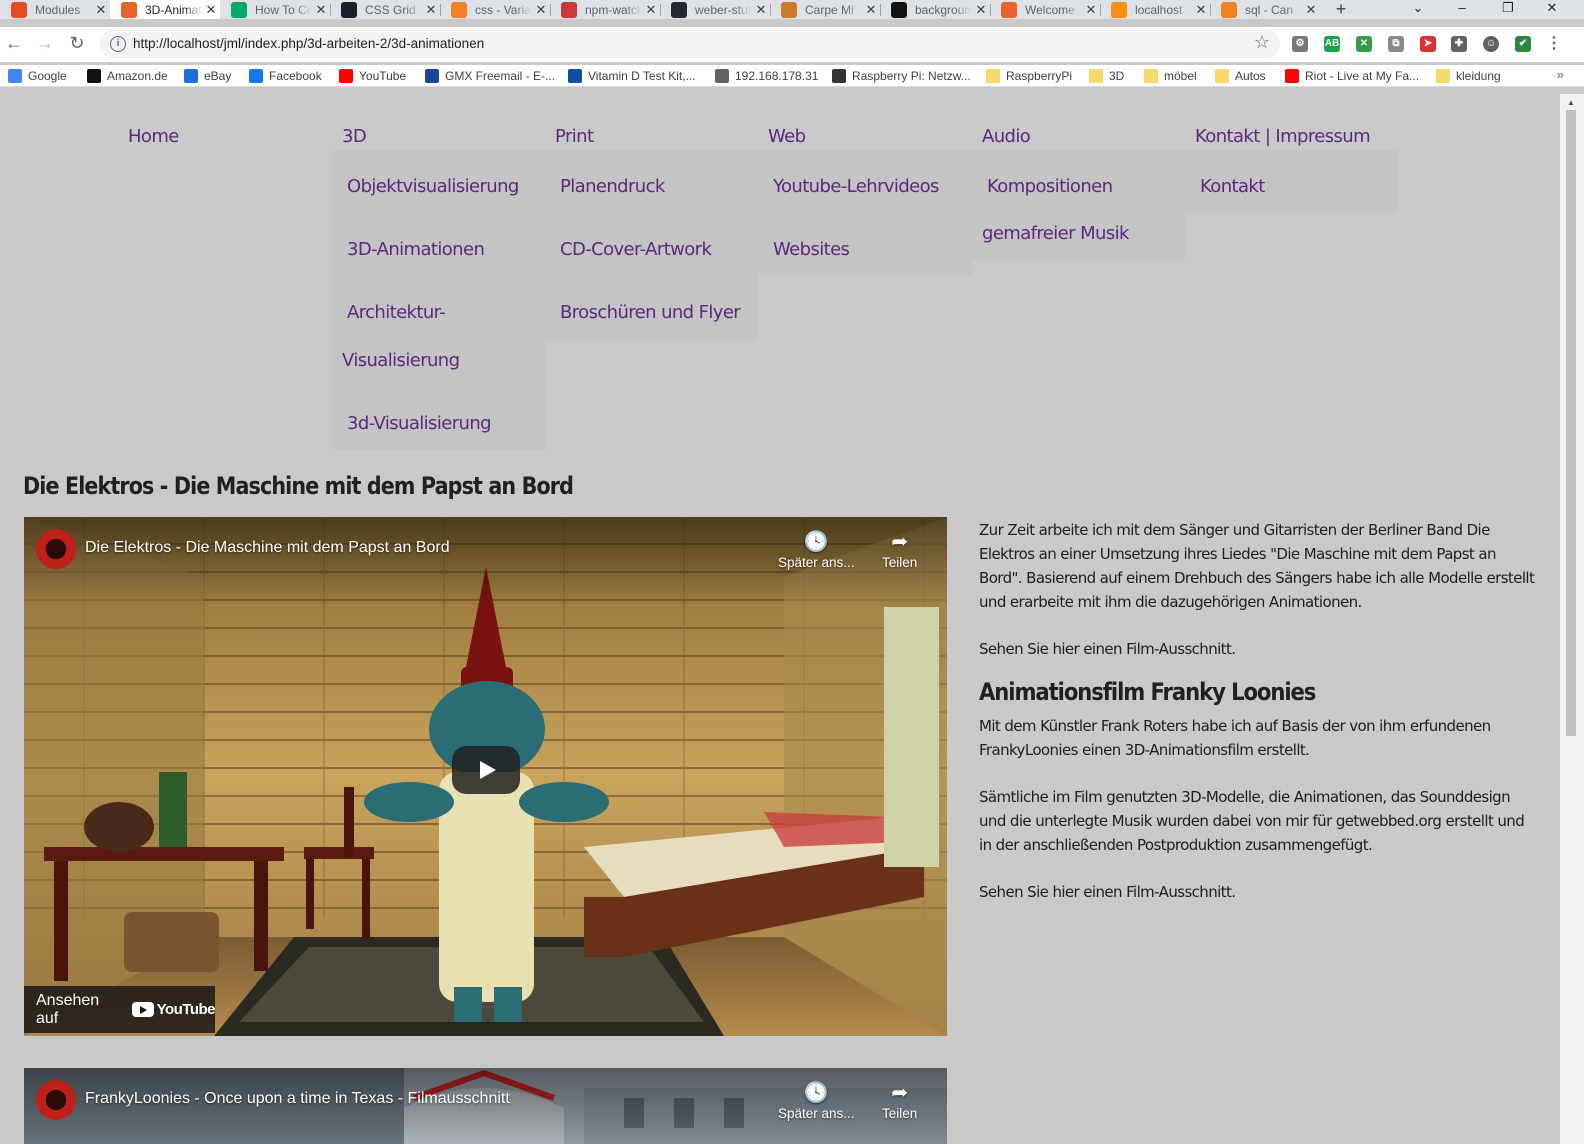  What do you see at coordinates (1552, 9) in the screenshot?
I see `close-window-button: ✕` at bounding box center [1552, 9].